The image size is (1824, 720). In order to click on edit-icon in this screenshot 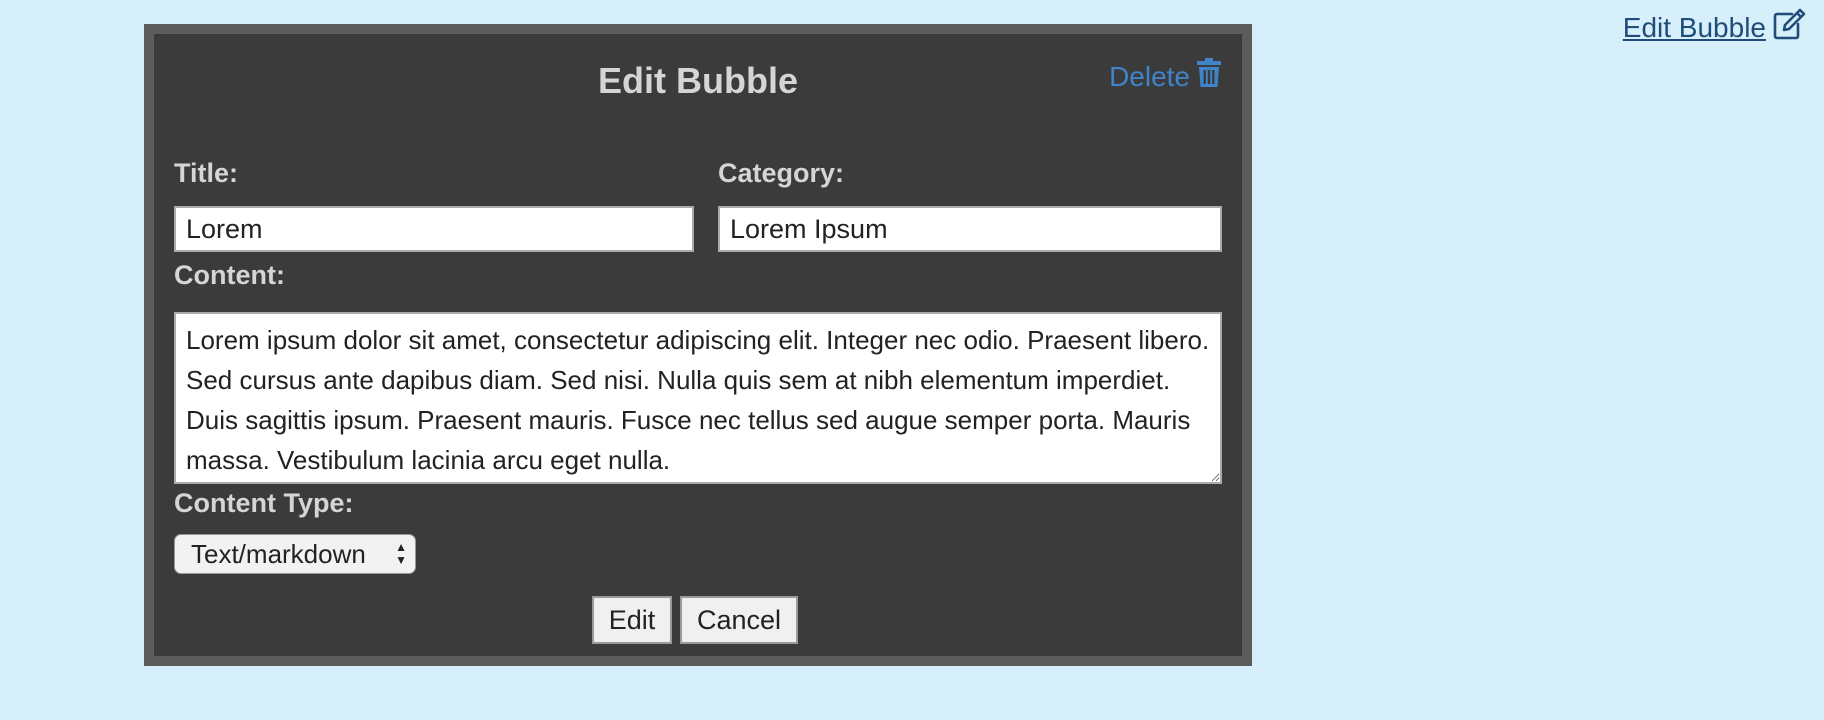, I will do `click(1789, 27)`.